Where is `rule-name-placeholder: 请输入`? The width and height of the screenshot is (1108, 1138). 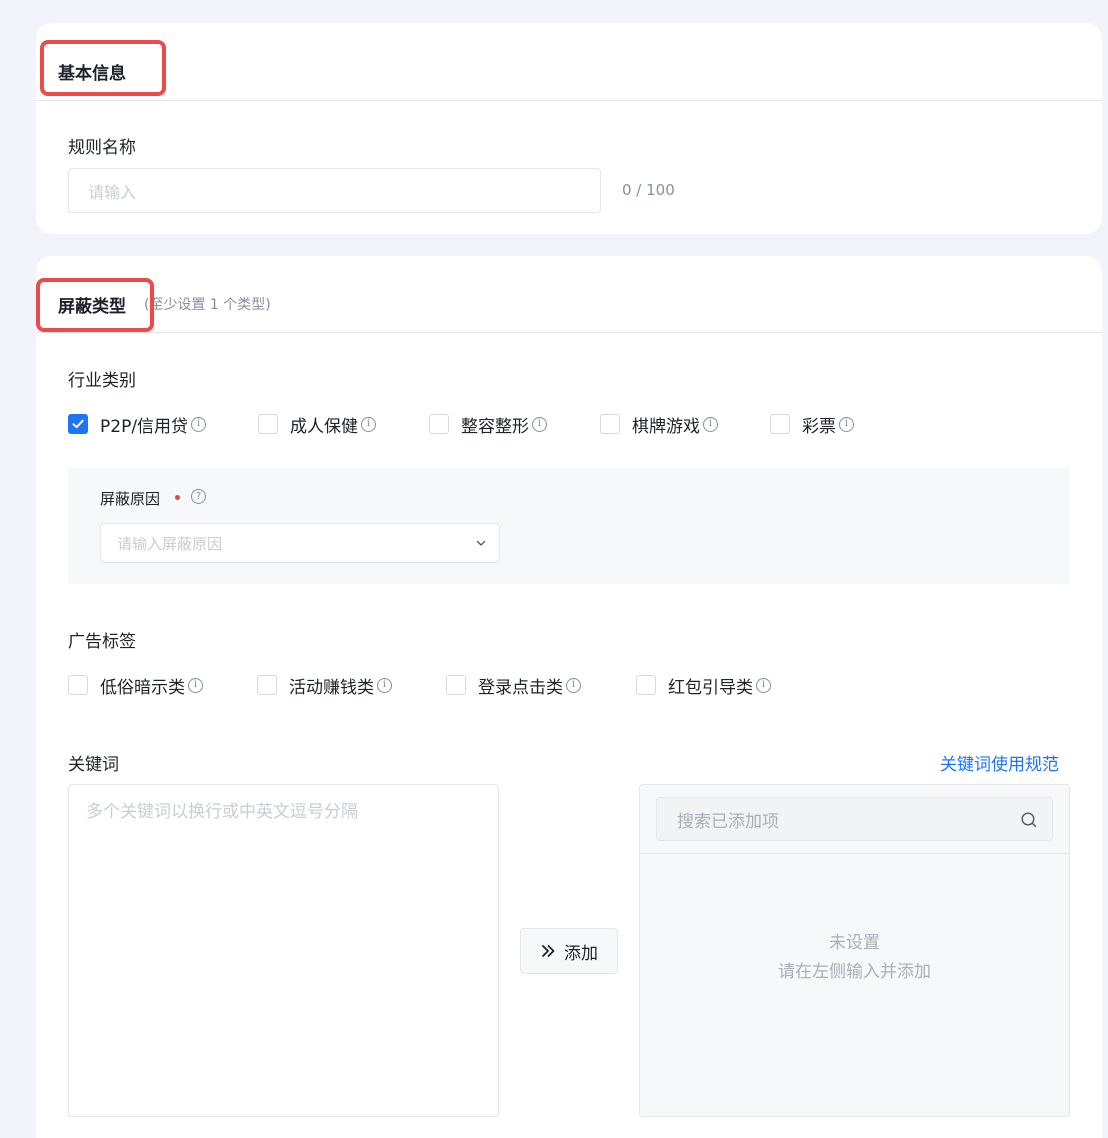 rule-name-placeholder: 请输入 is located at coordinates (112, 192).